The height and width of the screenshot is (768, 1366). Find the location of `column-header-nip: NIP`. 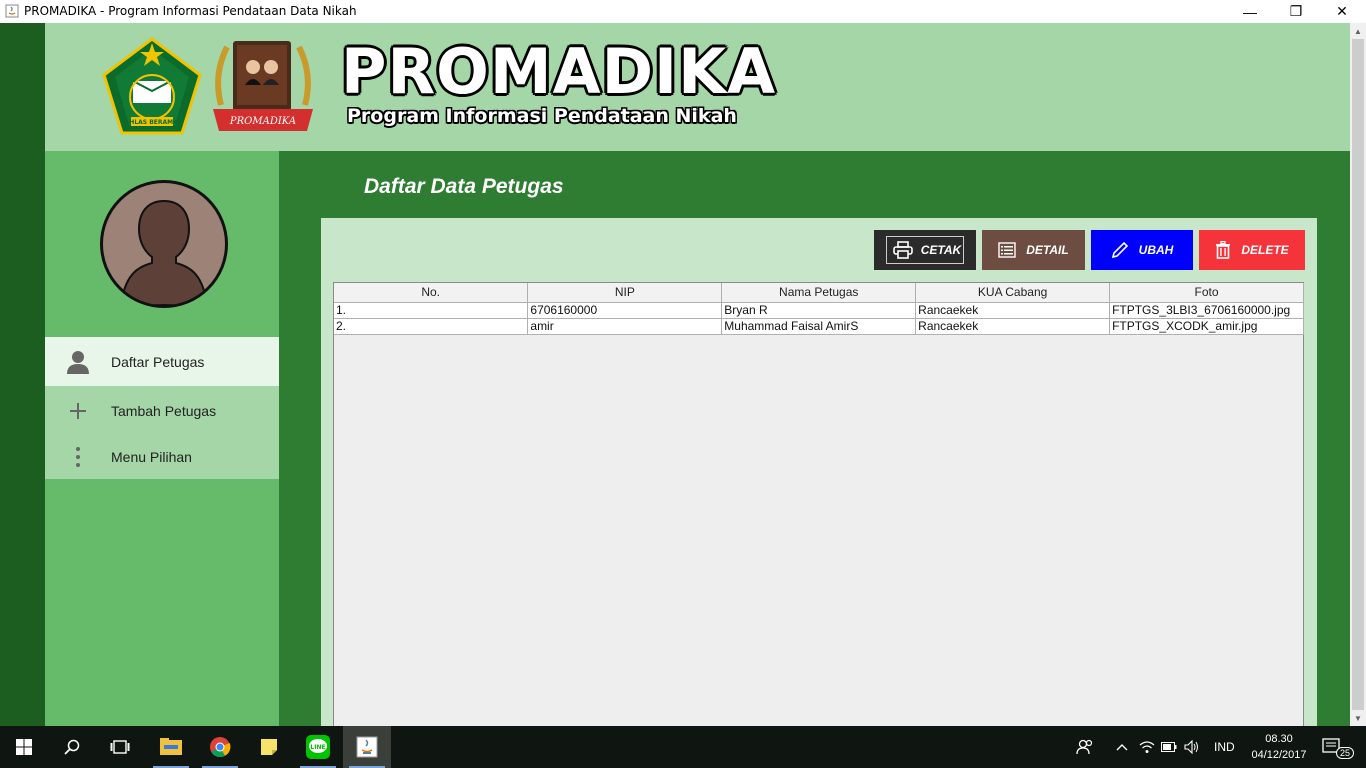

column-header-nip: NIP is located at coordinates (625, 293).